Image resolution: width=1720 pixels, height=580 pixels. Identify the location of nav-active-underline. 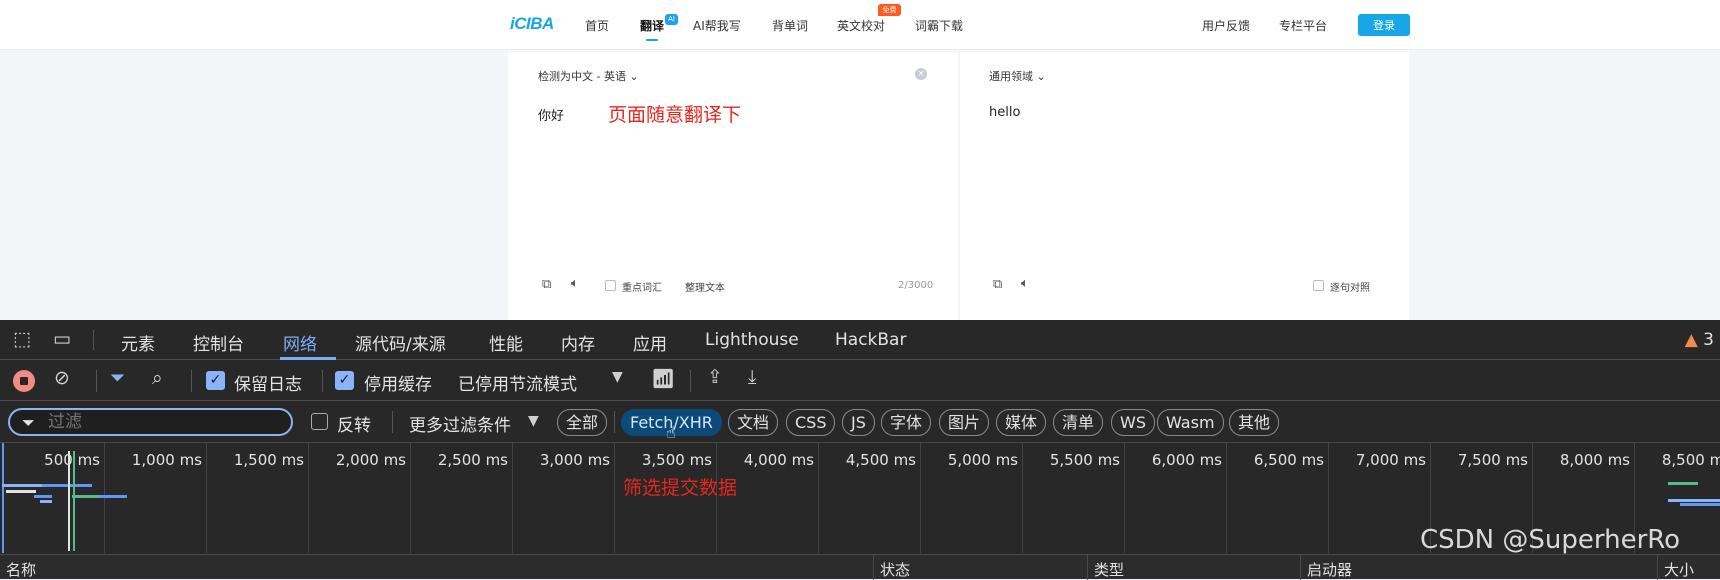
(652, 40).